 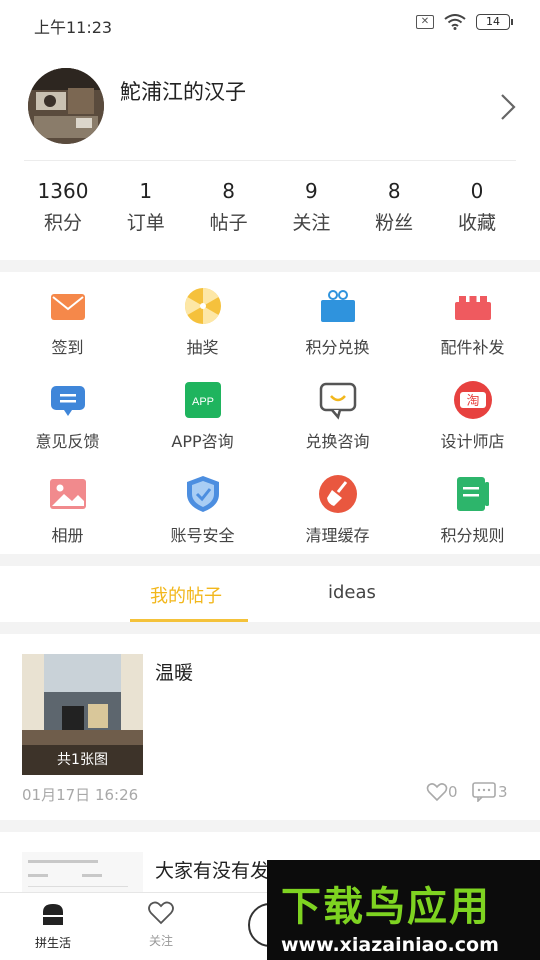 I want to click on status-time: 上午11:23, so click(x=73, y=27).